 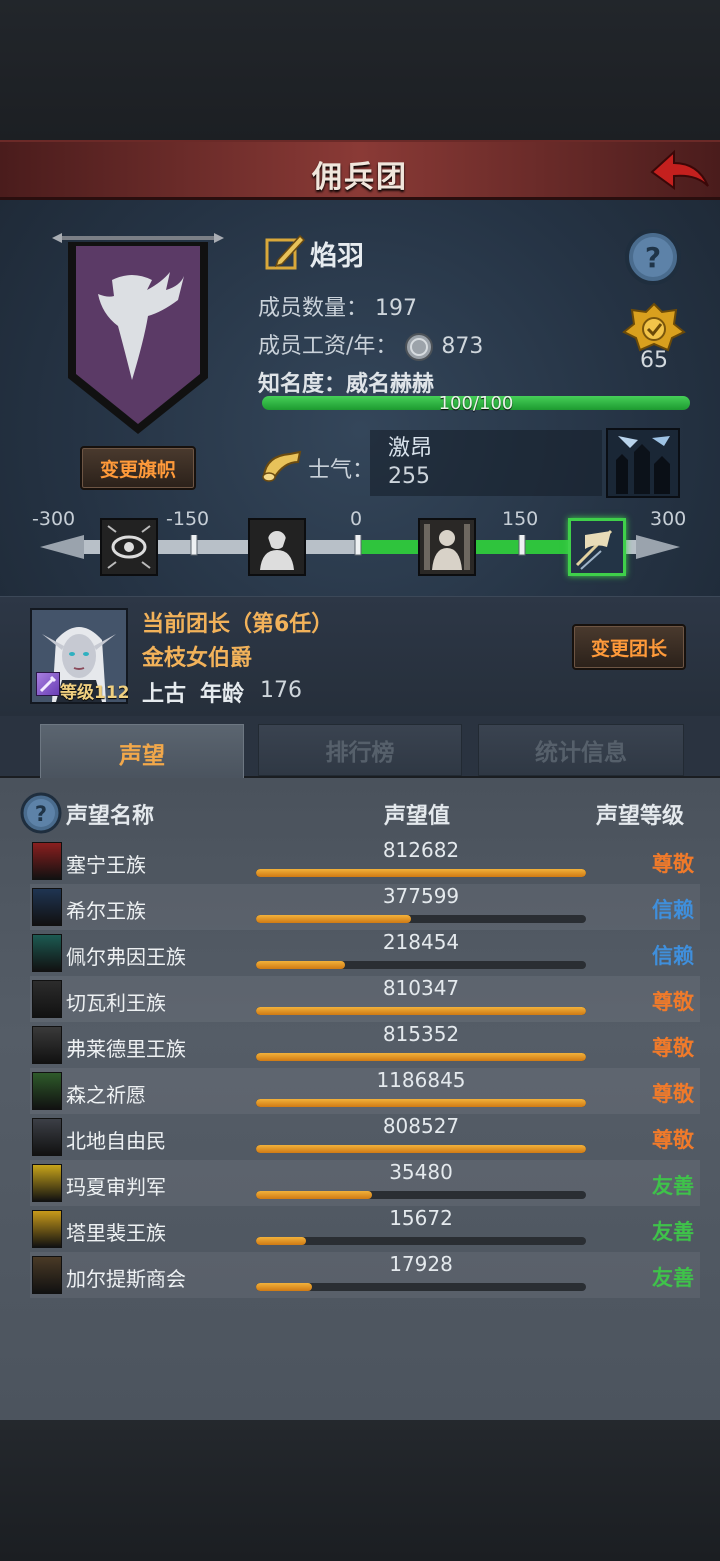 I want to click on faction-name: 塞宁王族, so click(x=106, y=865).